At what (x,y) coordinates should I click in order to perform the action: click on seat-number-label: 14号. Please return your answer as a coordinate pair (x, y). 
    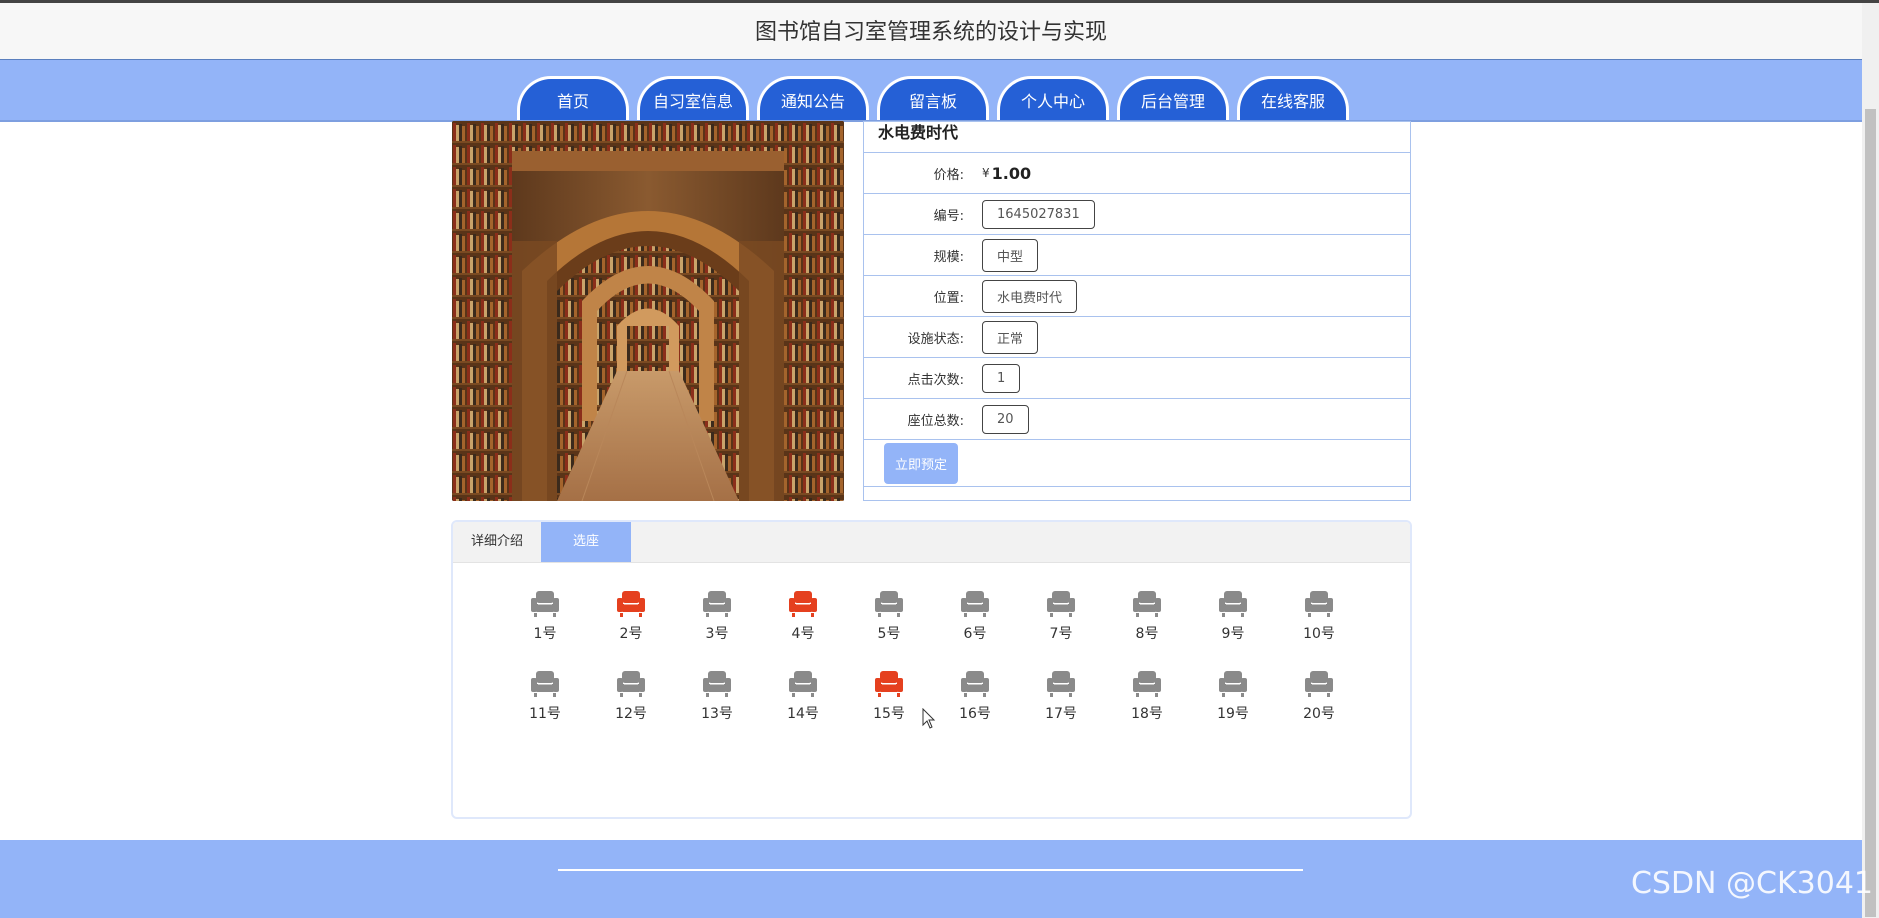
    Looking at the image, I should click on (803, 714).